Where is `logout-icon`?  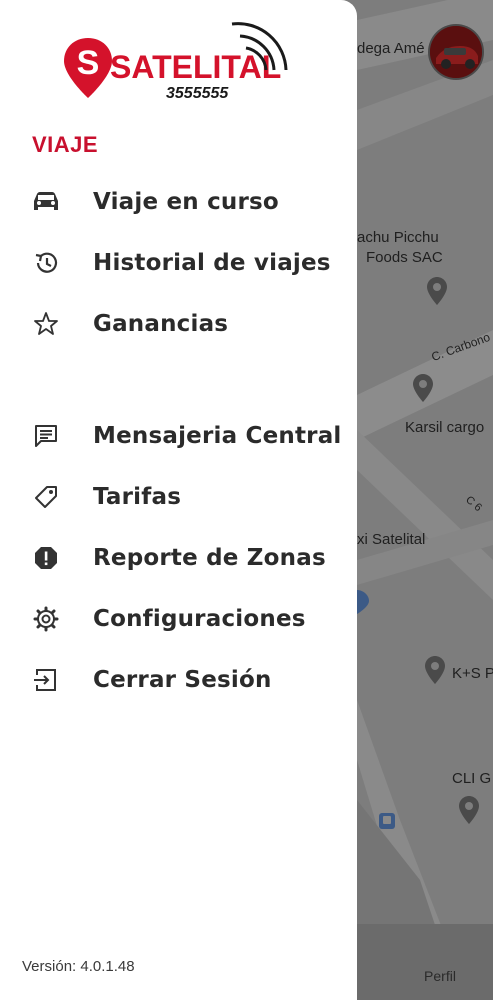
logout-icon is located at coordinates (46, 680).